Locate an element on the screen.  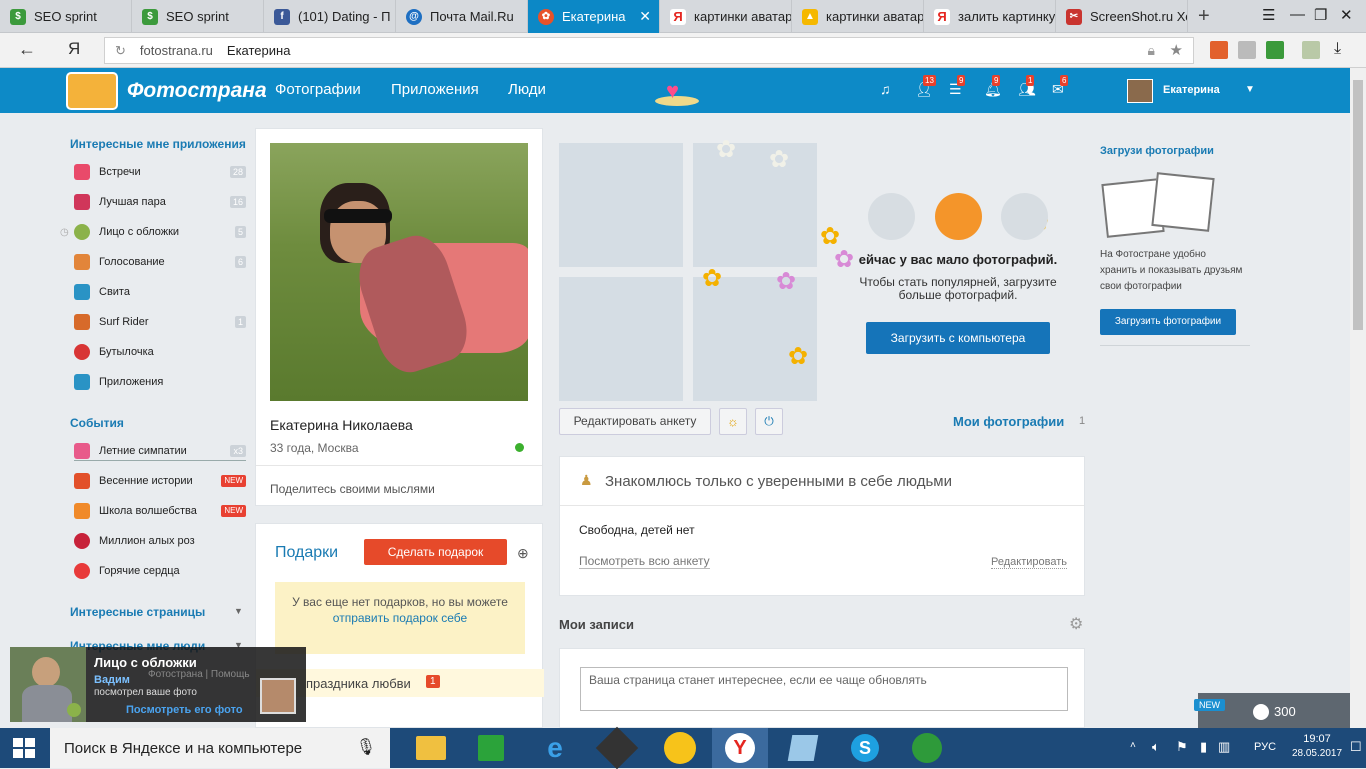
view-his-photo-link: Посмотреть его фото is located at coordinates (184, 710).